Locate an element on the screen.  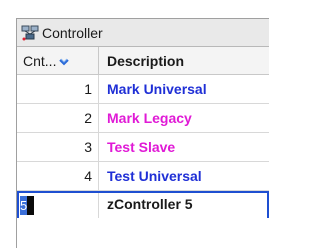
controller-network-icon is located at coordinates (30, 33).